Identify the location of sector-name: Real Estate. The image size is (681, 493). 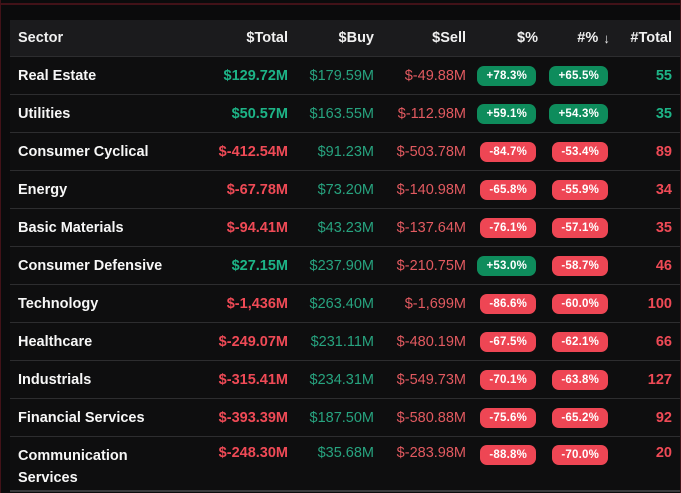
(57, 75).